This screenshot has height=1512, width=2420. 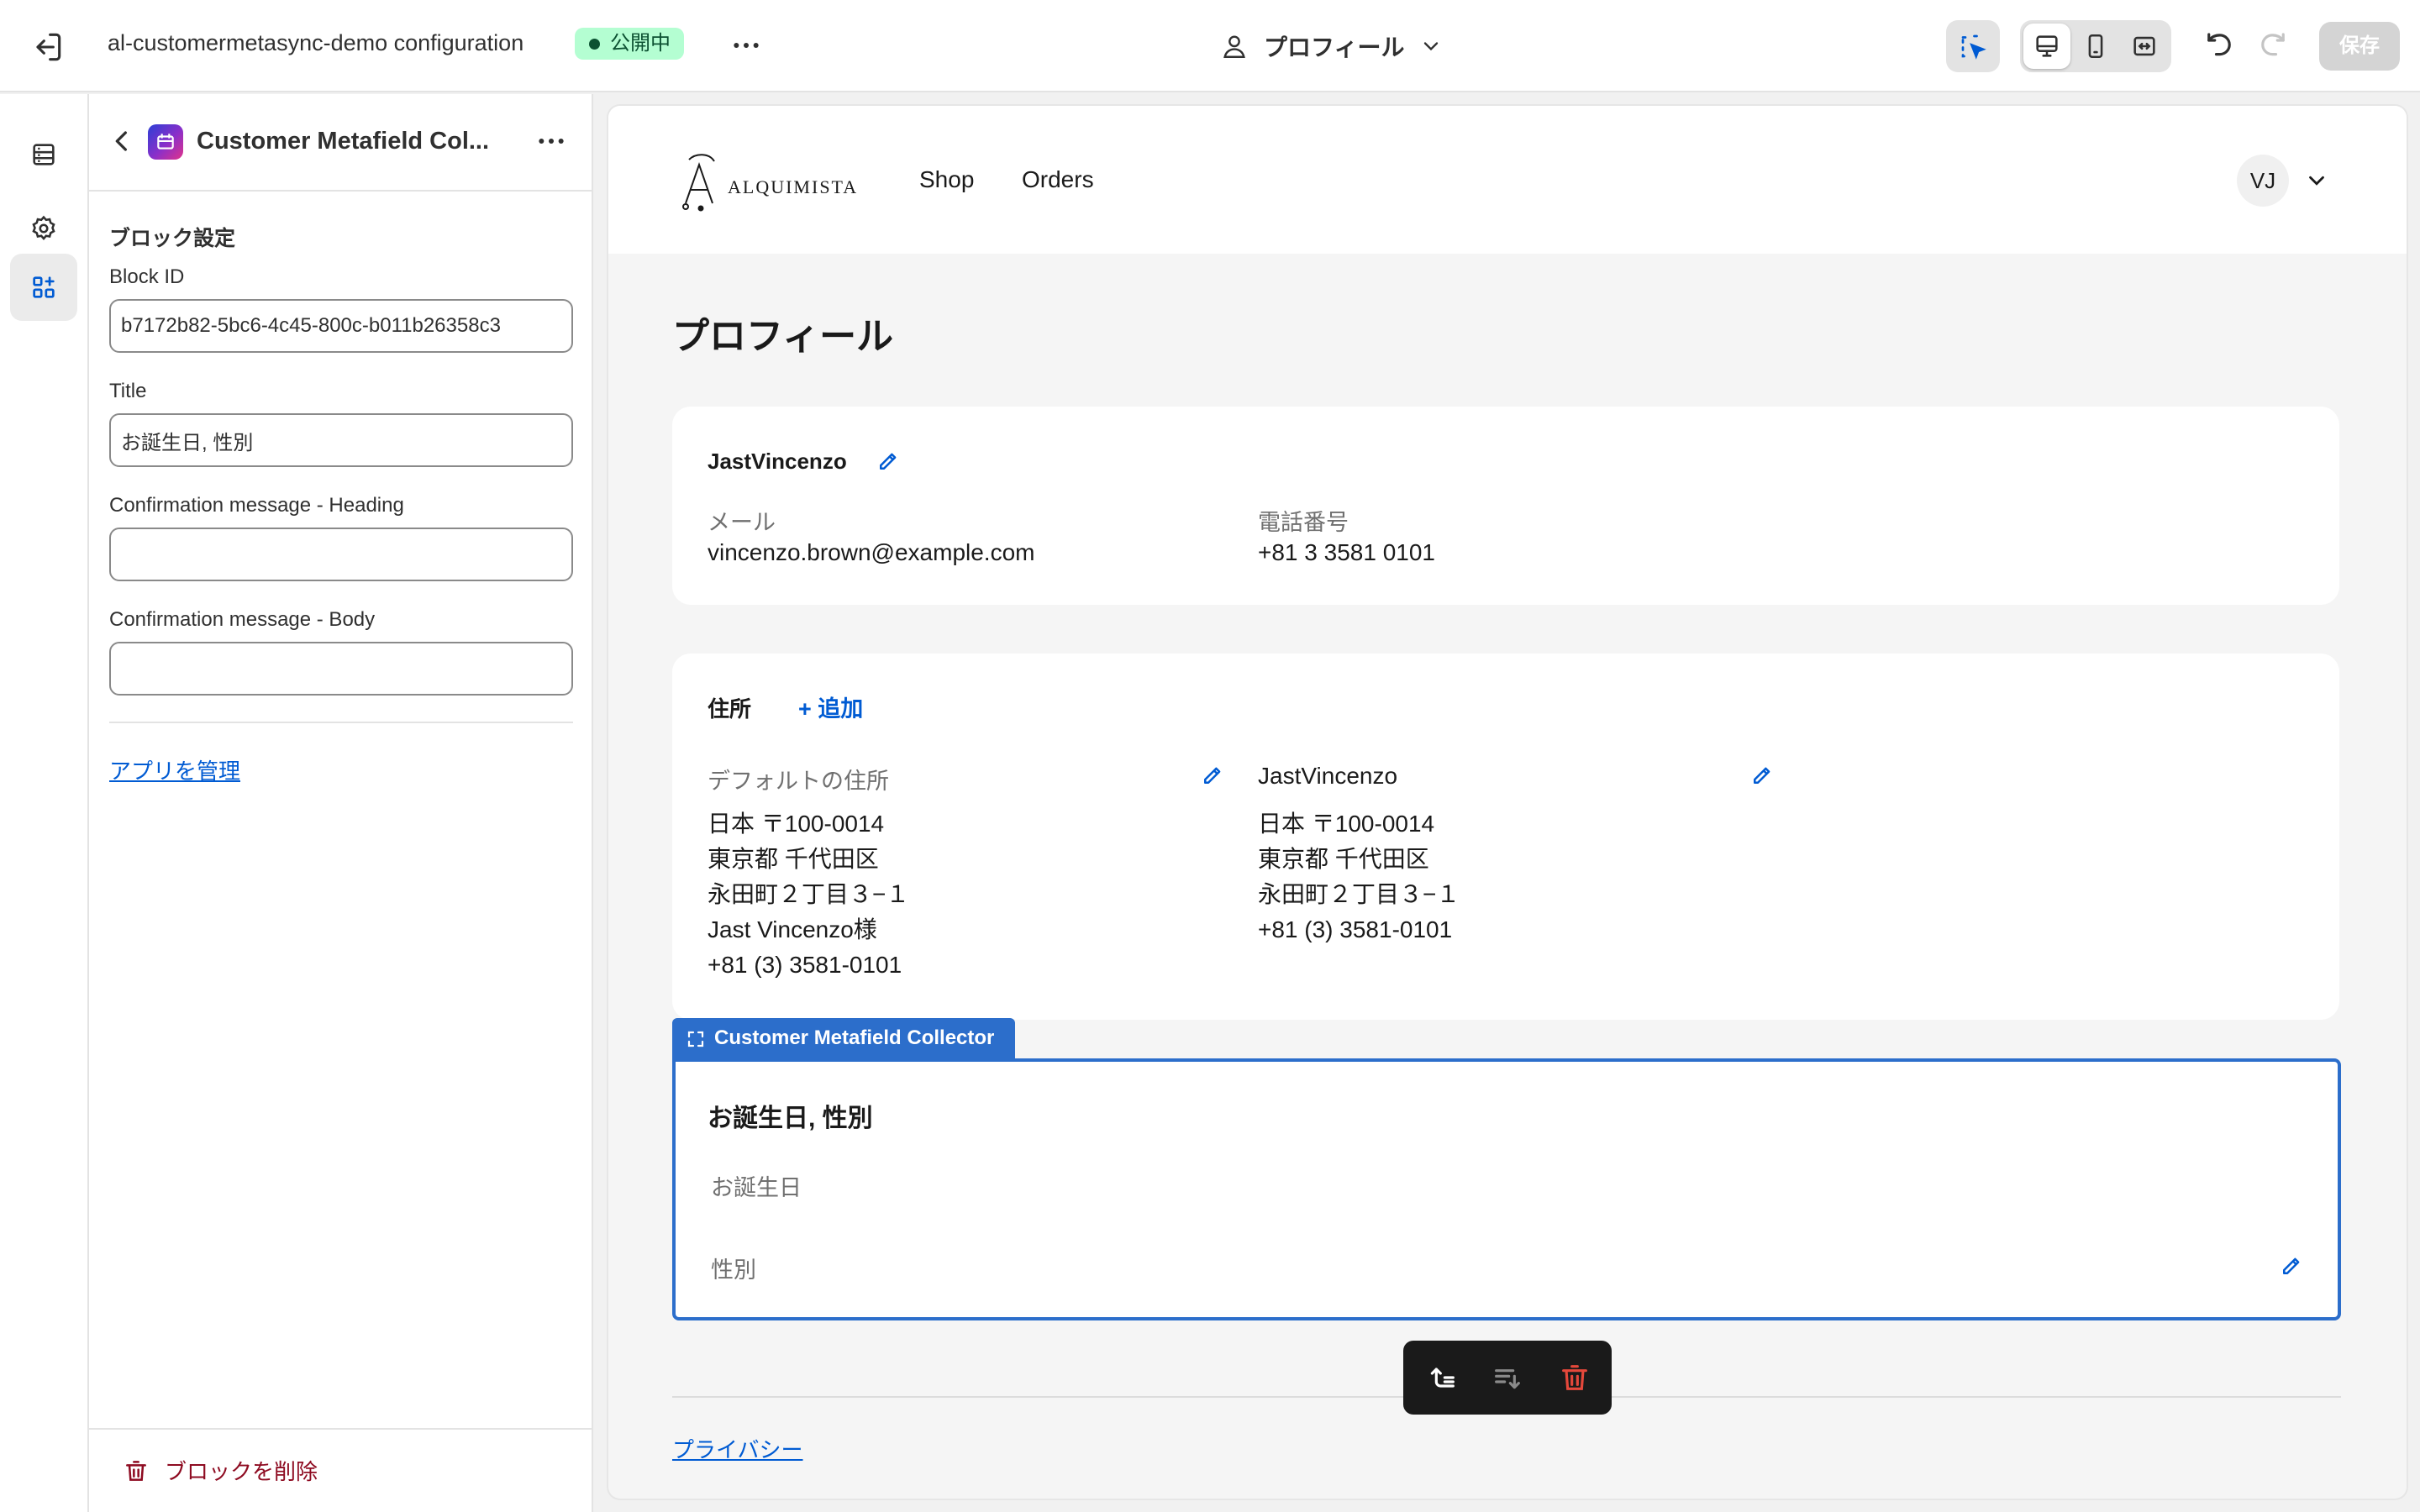 What do you see at coordinates (1328, 776) in the screenshot?
I see `second-address-name: JastVincenzo` at bounding box center [1328, 776].